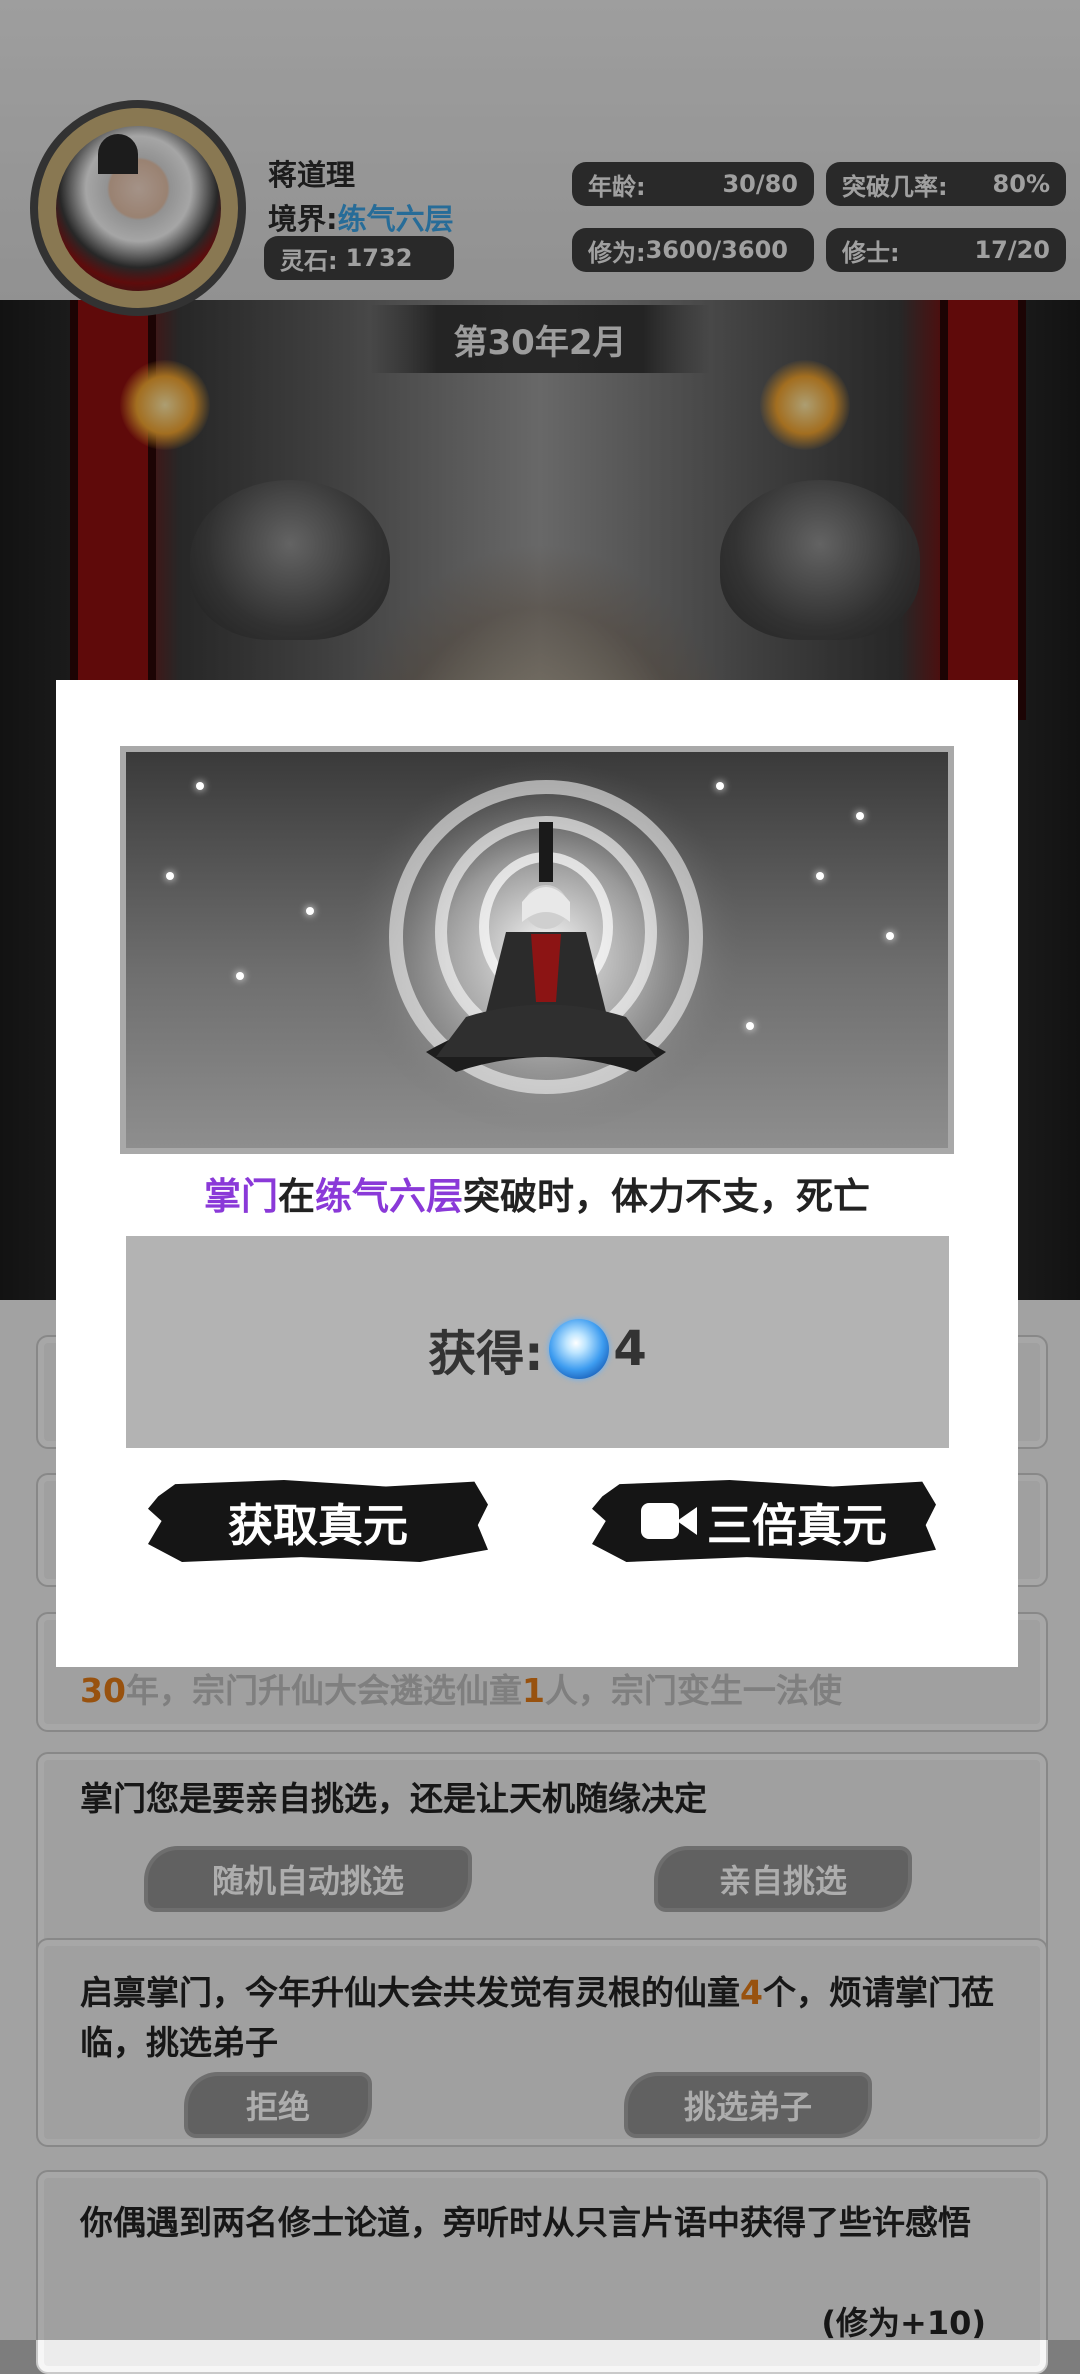 The width and height of the screenshot is (1080, 2374). Describe the element at coordinates (317, 1525) in the screenshot. I see `get-true-essence-label: 获取真元` at that location.